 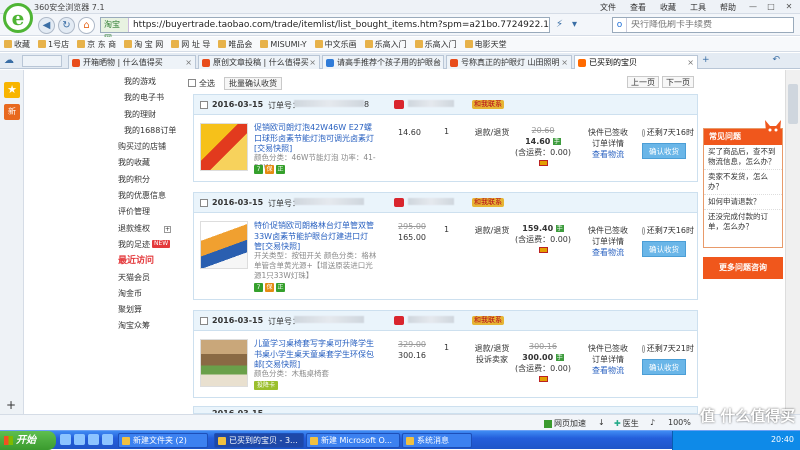 I want to click on lightning-icon: ⚡, so click(x=559, y=24).